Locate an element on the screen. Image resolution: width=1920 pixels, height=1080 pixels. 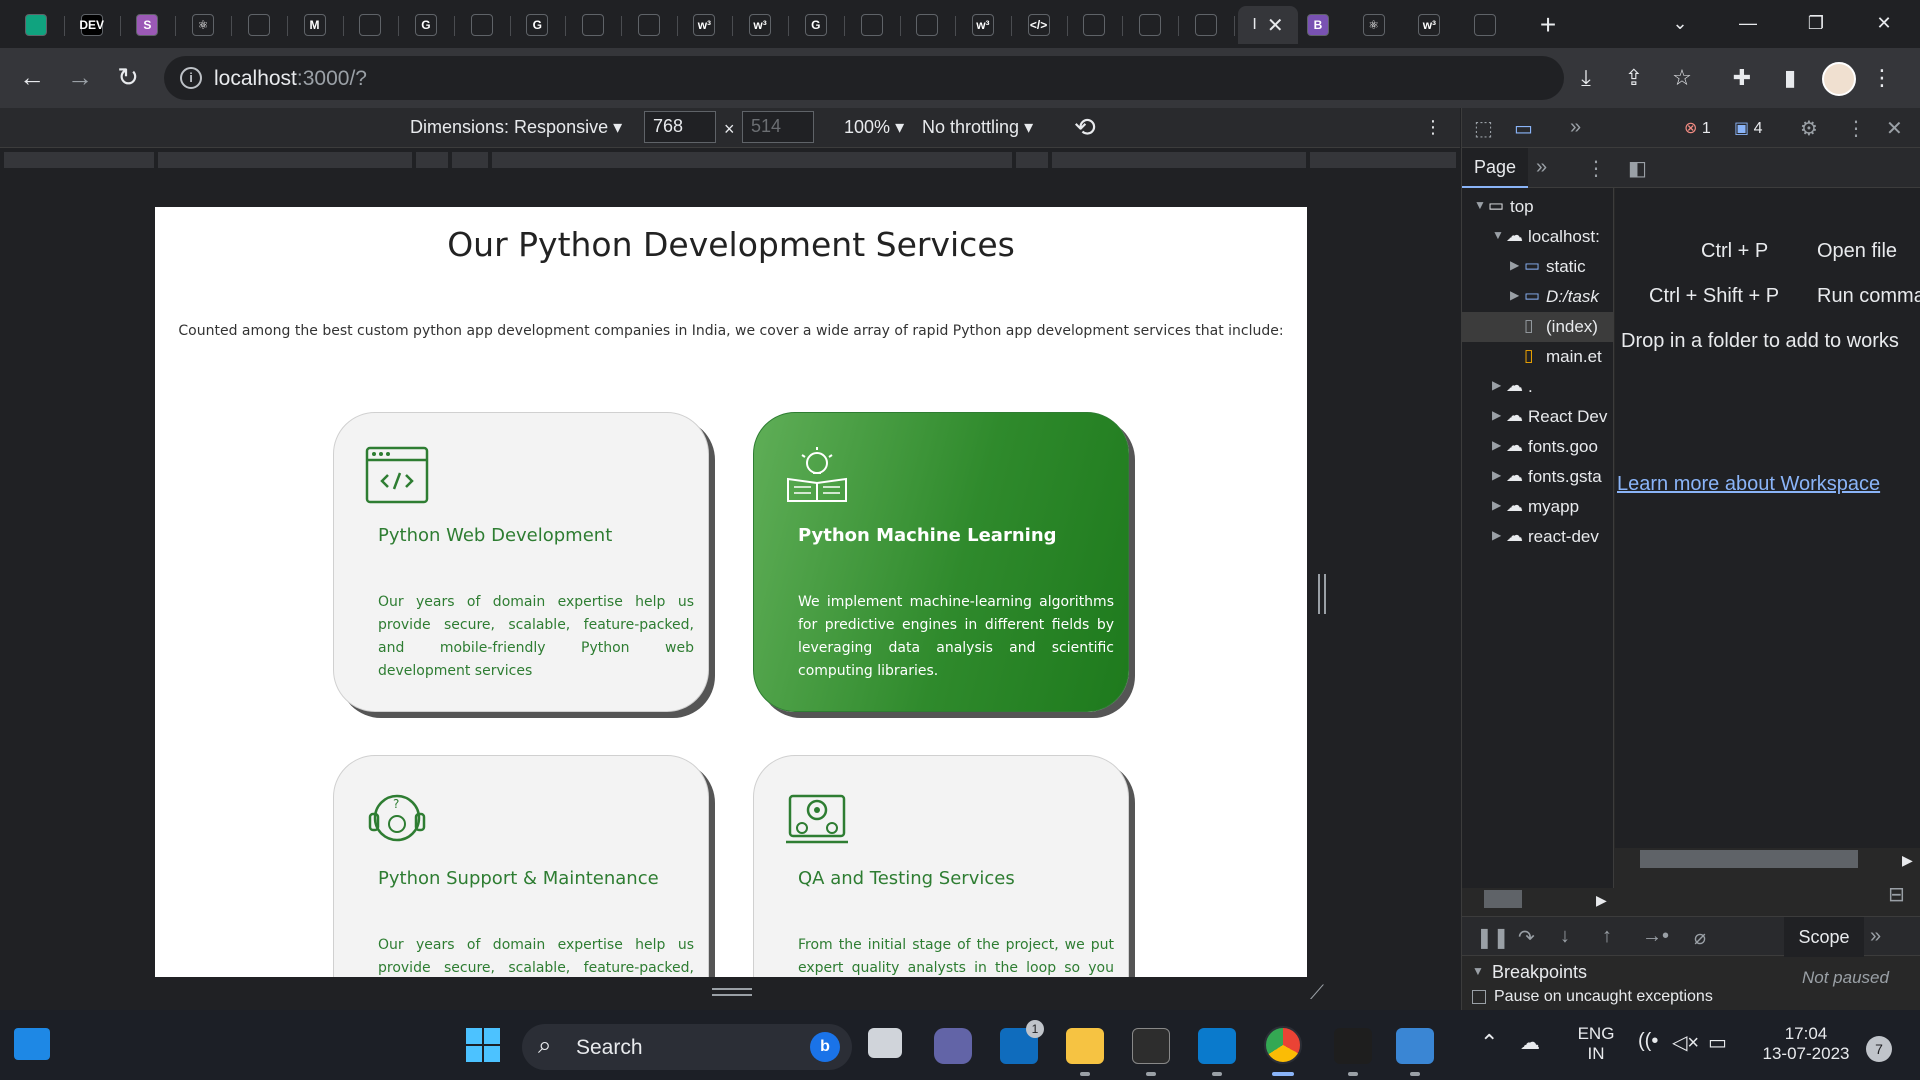
devtools-menu-icon: ⋮ is located at coordinates (1856, 128).